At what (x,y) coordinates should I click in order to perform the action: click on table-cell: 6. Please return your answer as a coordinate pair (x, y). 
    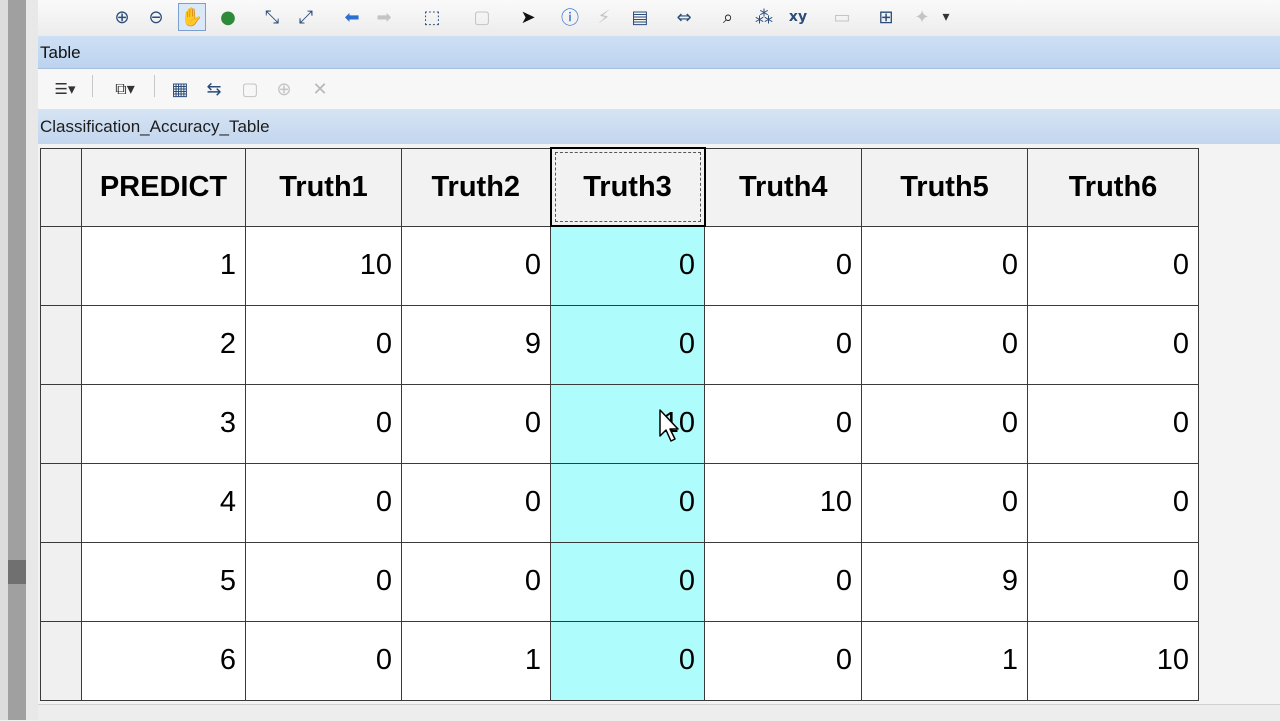
    Looking at the image, I should click on (163, 660).